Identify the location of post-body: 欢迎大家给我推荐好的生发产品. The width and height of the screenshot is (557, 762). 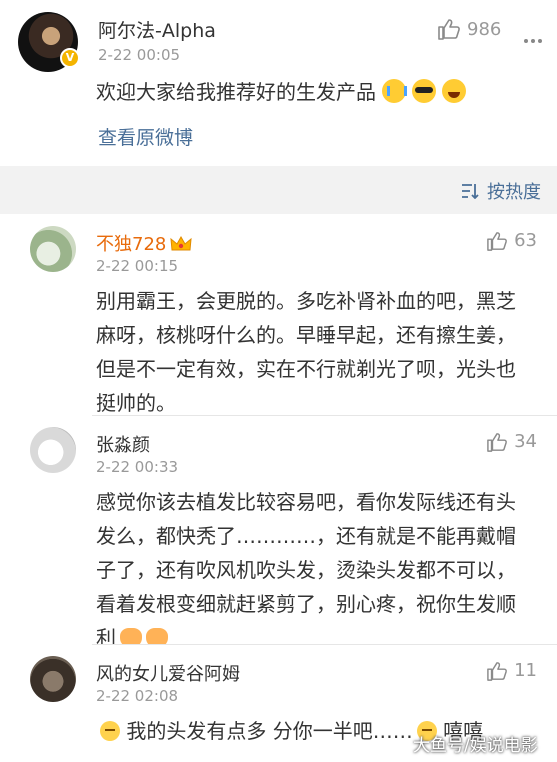
(281, 90).